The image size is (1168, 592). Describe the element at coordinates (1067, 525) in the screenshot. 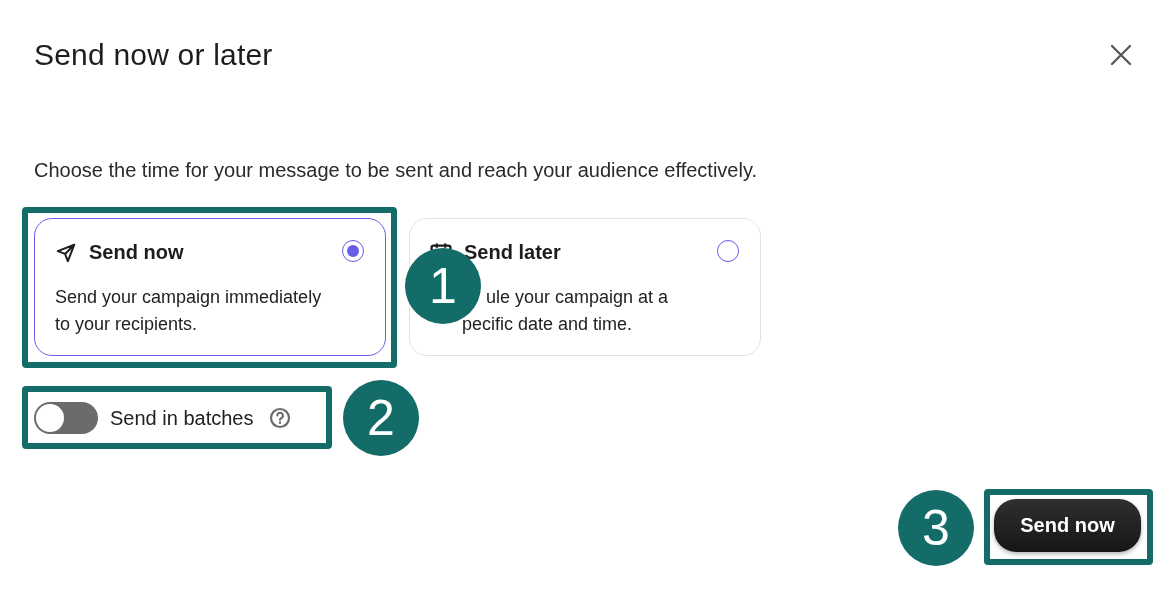

I see `send-now-button: Send now` at that location.